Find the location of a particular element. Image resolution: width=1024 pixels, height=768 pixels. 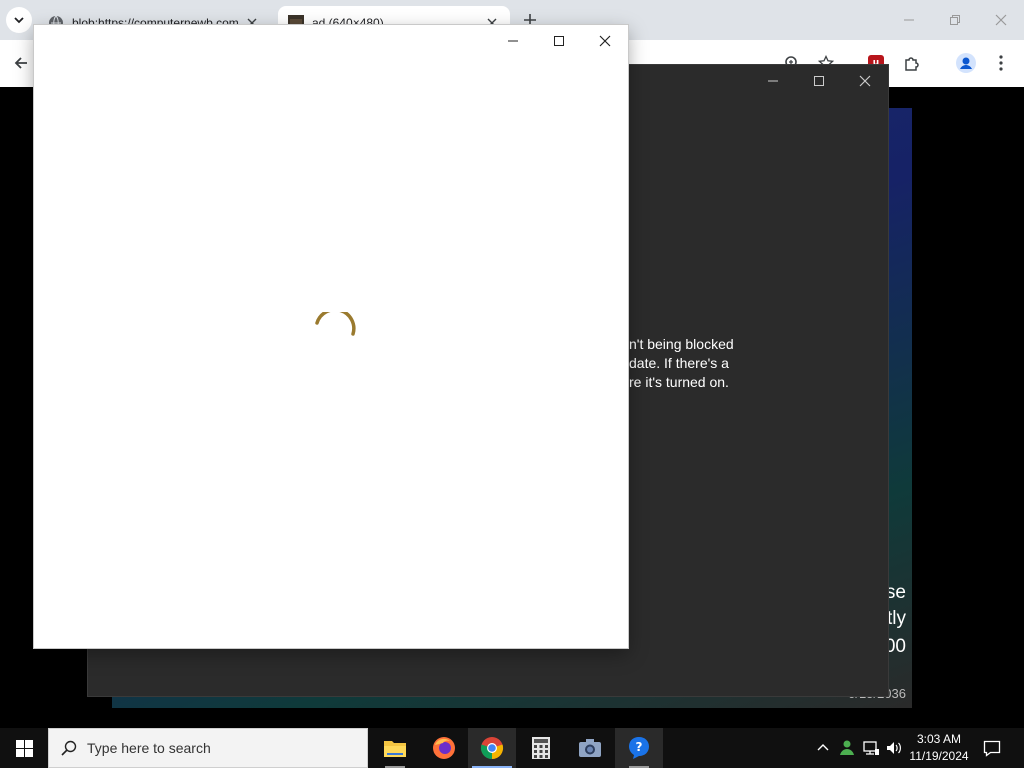

dialog-maximize-button is located at coordinates (819, 81).